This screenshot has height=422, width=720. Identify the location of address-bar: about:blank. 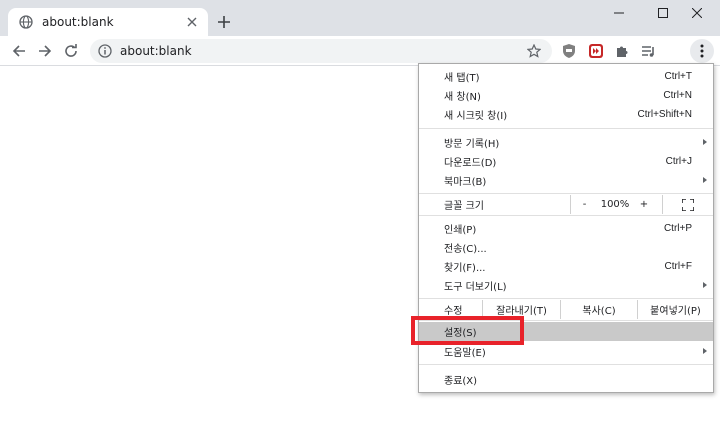
(321, 51).